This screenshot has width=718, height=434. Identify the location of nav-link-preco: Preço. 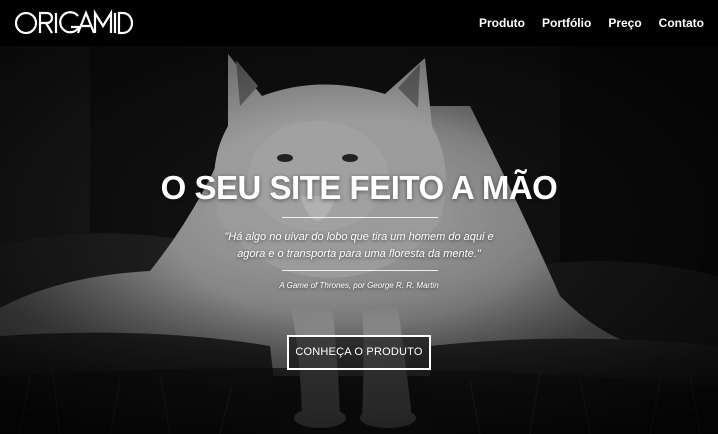
(624, 23).